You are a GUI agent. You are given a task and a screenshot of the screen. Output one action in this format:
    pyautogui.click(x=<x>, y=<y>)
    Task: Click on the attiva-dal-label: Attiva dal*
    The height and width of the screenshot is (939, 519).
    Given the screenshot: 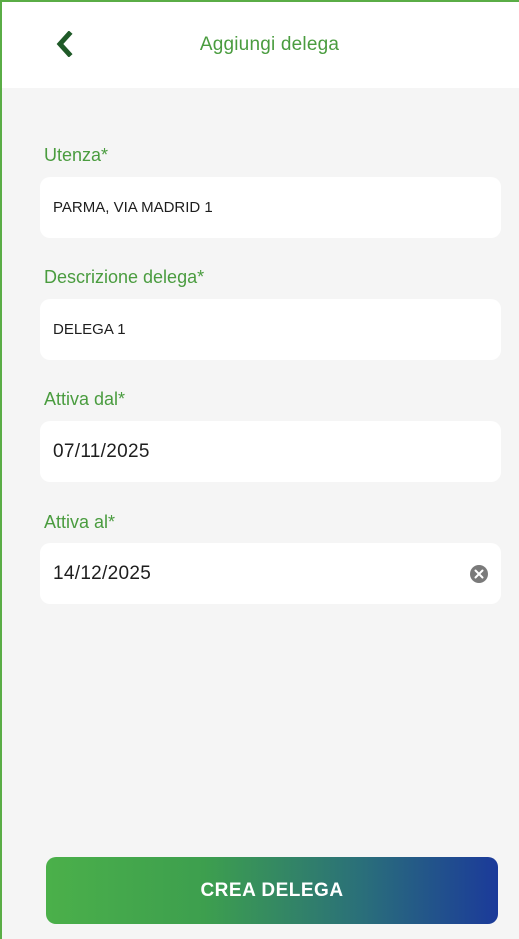 What is the action you would take?
    pyautogui.click(x=85, y=399)
    